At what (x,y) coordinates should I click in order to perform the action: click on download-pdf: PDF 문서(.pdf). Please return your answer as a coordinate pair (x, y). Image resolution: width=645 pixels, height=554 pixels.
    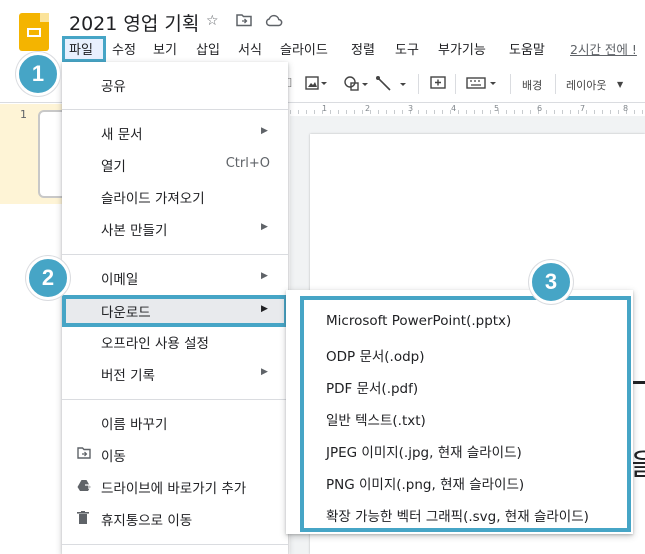
    Looking at the image, I should click on (372, 387).